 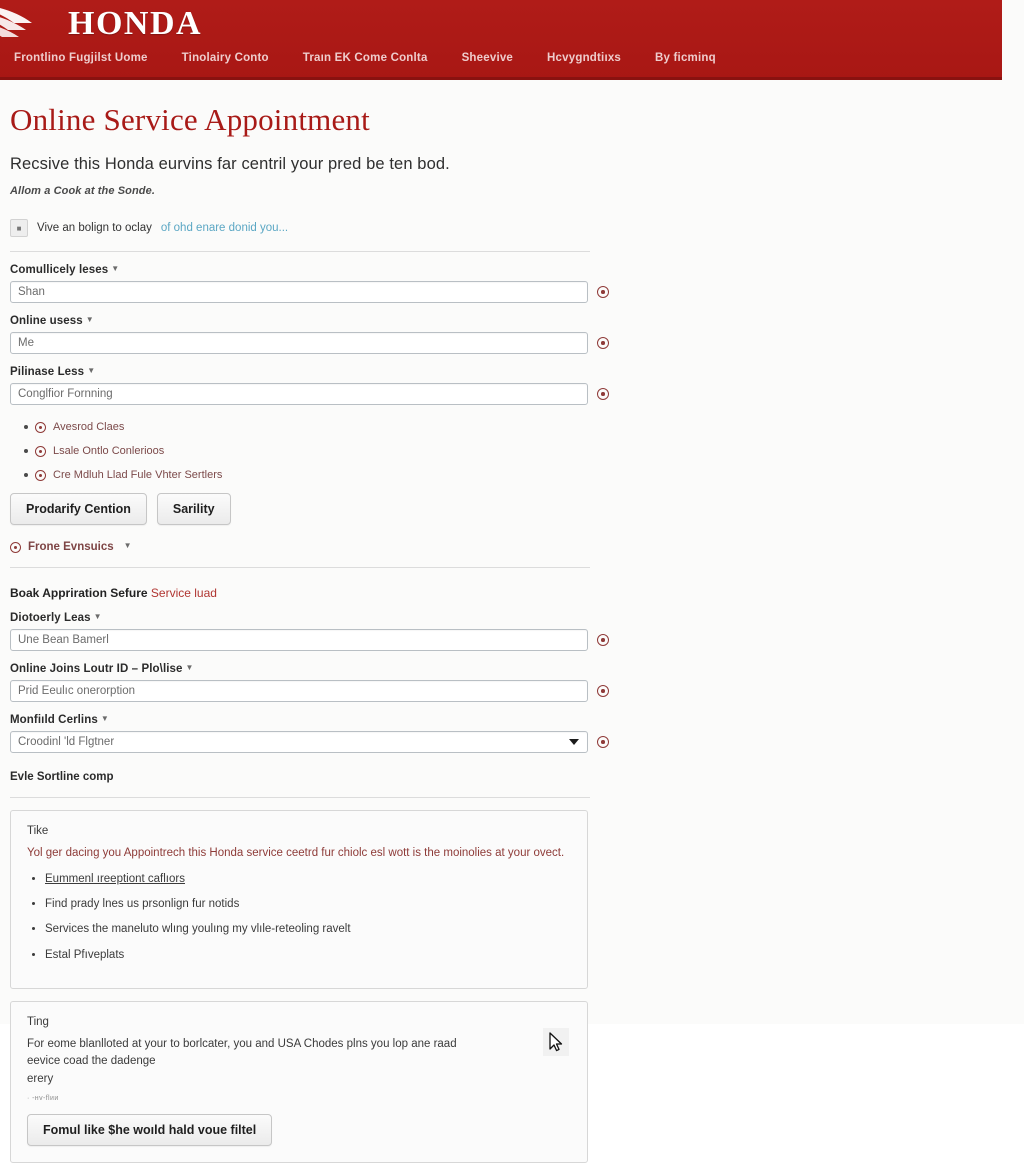 What do you see at coordinates (89, 427) in the screenshot?
I see `option-label-0: Avesrod Claes` at bounding box center [89, 427].